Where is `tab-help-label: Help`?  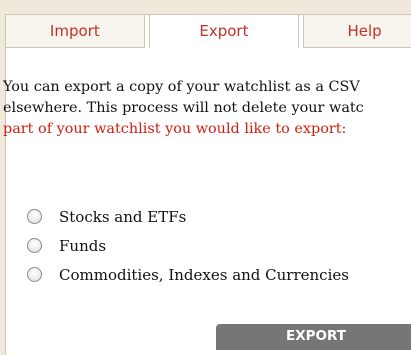
tab-help-label: Help is located at coordinates (364, 31).